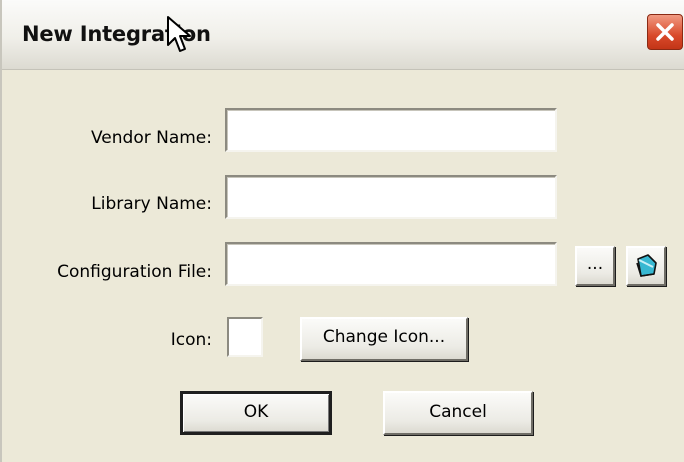 The width and height of the screenshot is (684, 462). What do you see at coordinates (245, 337) in the screenshot?
I see `icon-preview` at bounding box center [245, 337].